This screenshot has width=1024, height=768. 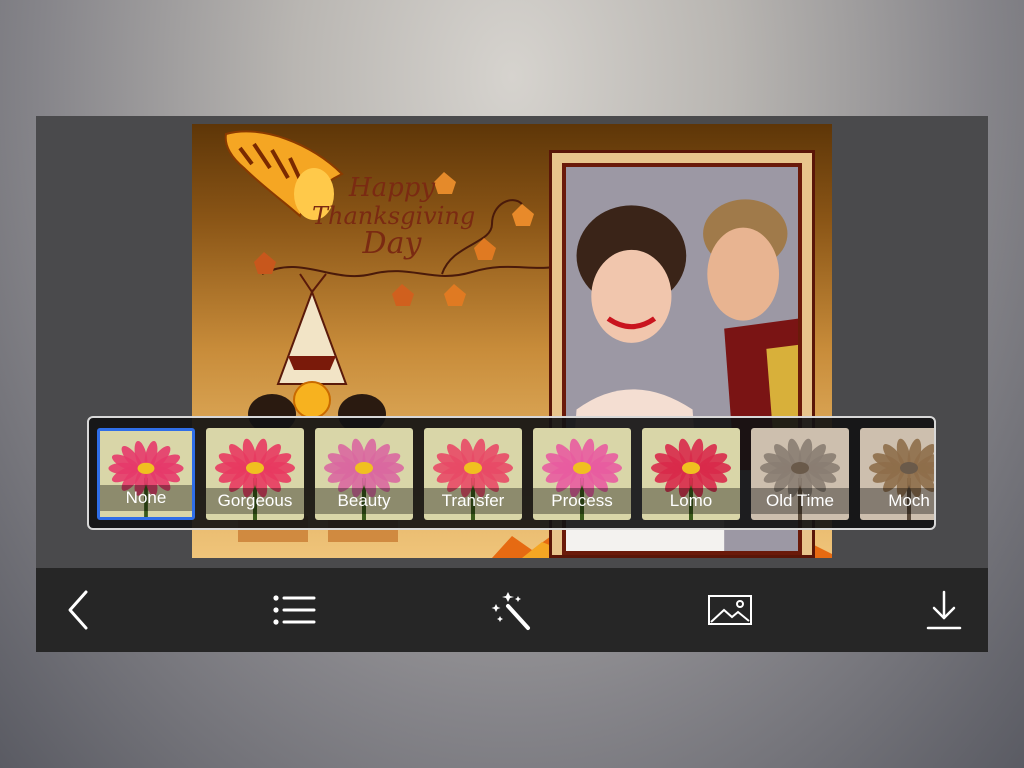 I want to click on greeting-text: Happy Thanksgiving Day, so click(x=393, y=217).